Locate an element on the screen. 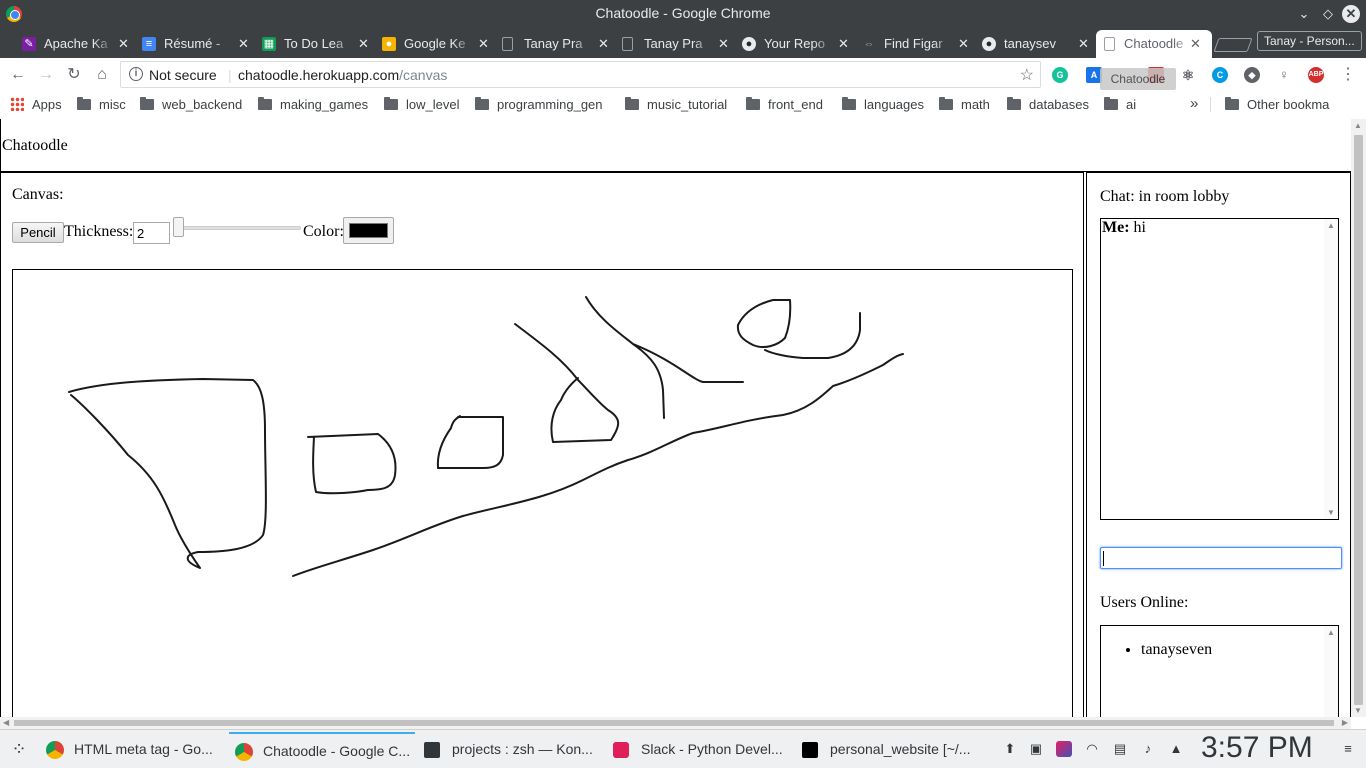 This screenshot has height=768, width=1366. screenshot-icon: ▣ is located at coordinates (1036, 749).